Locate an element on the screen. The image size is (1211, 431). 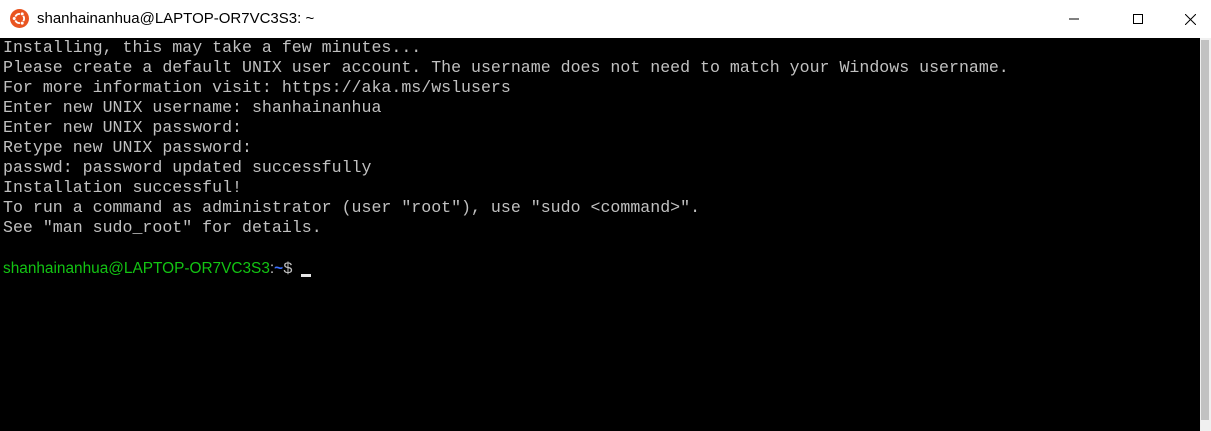
shell-prompt: shanhainanhua@LAPTOP-OR7VC3S3: ~ $ is located at coordinates (157, 269).